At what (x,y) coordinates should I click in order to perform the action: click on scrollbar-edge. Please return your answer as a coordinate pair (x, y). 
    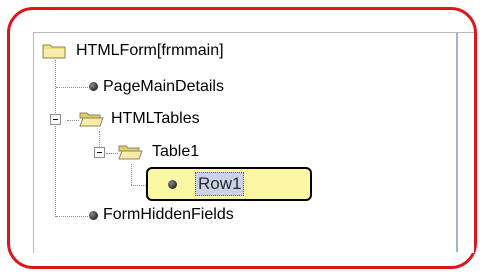
    Looking at the image, I should click on (457, 142).